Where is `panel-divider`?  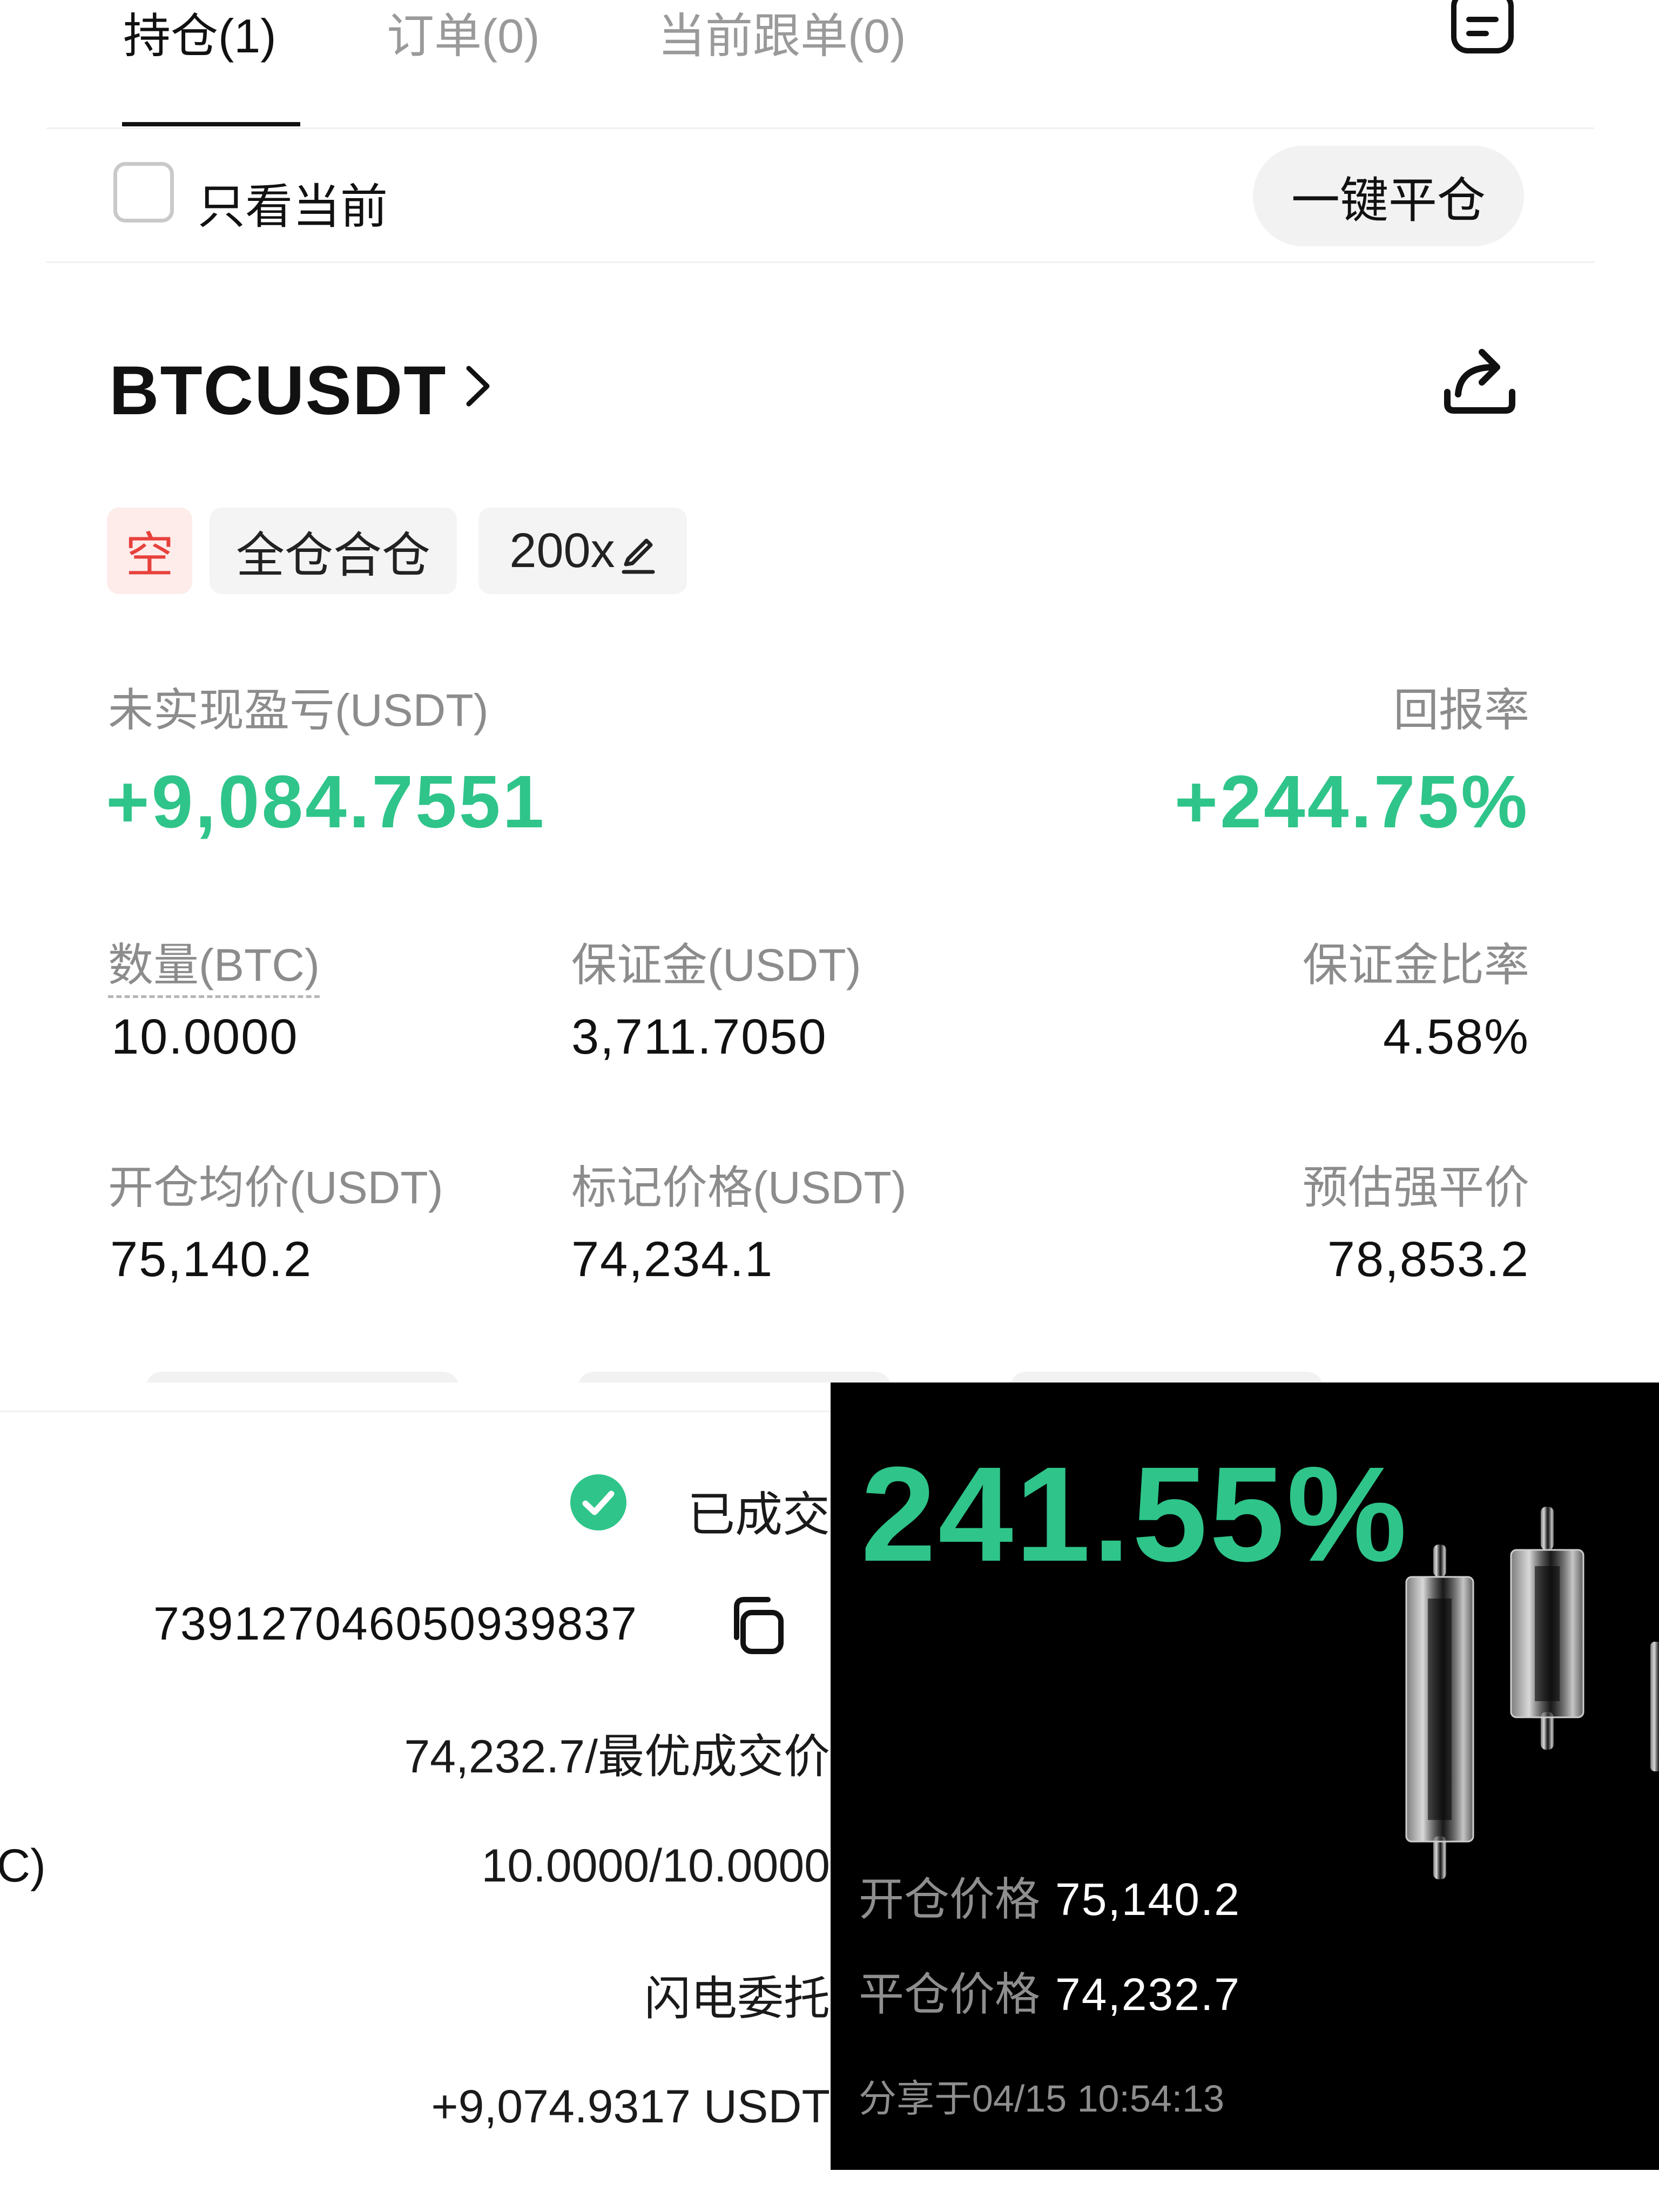 panel-divider is located at coordinates (415, 1411).